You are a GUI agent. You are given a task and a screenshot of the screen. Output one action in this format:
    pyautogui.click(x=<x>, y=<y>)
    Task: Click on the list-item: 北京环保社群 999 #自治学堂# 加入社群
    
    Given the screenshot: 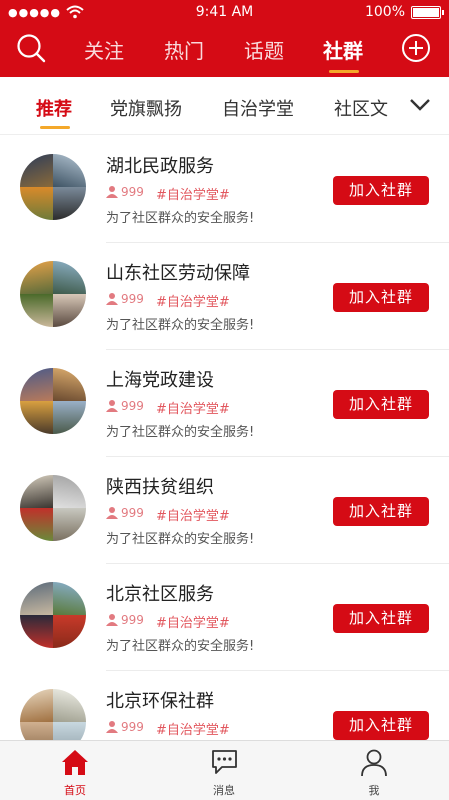 What is the action you would take?
    pyautogui.click(x=224, y=705)
    